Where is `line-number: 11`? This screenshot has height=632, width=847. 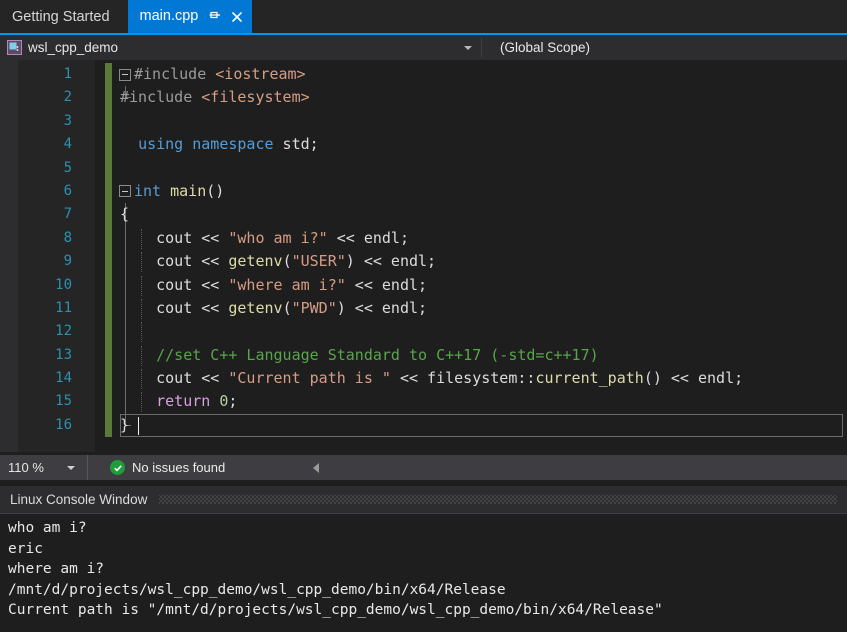 line-number: 11 is located at coordinates (63, 307).